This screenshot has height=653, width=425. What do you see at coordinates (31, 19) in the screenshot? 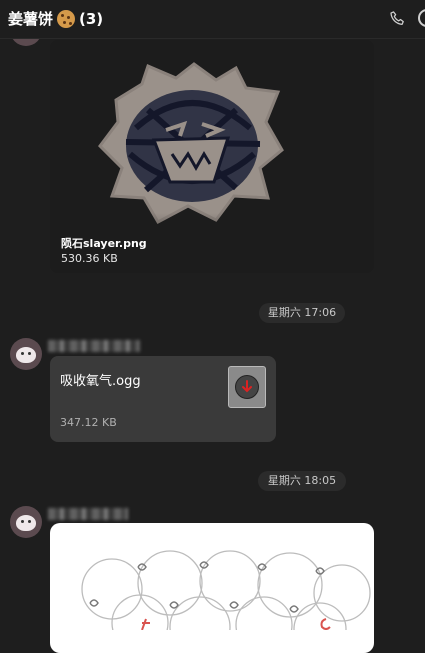
I see `chat-name: 姜薯饼` at bounding box center [31, 19].